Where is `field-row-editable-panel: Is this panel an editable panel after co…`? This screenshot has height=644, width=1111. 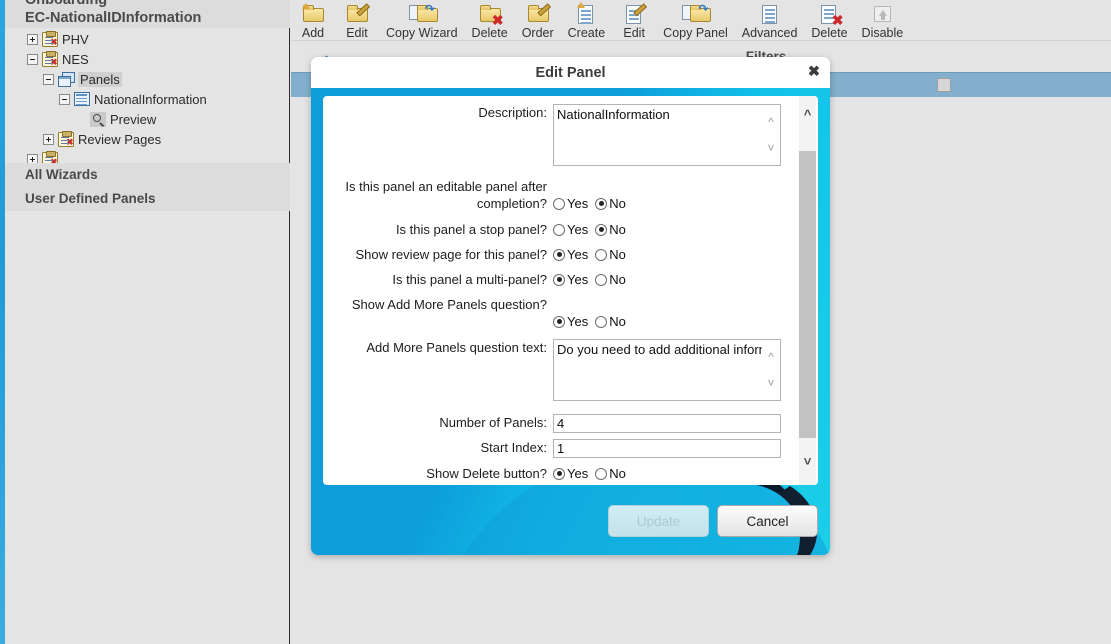
field-row-editable-panel: Is this panel an editable panel after co… is located at coordinates (559, 195).